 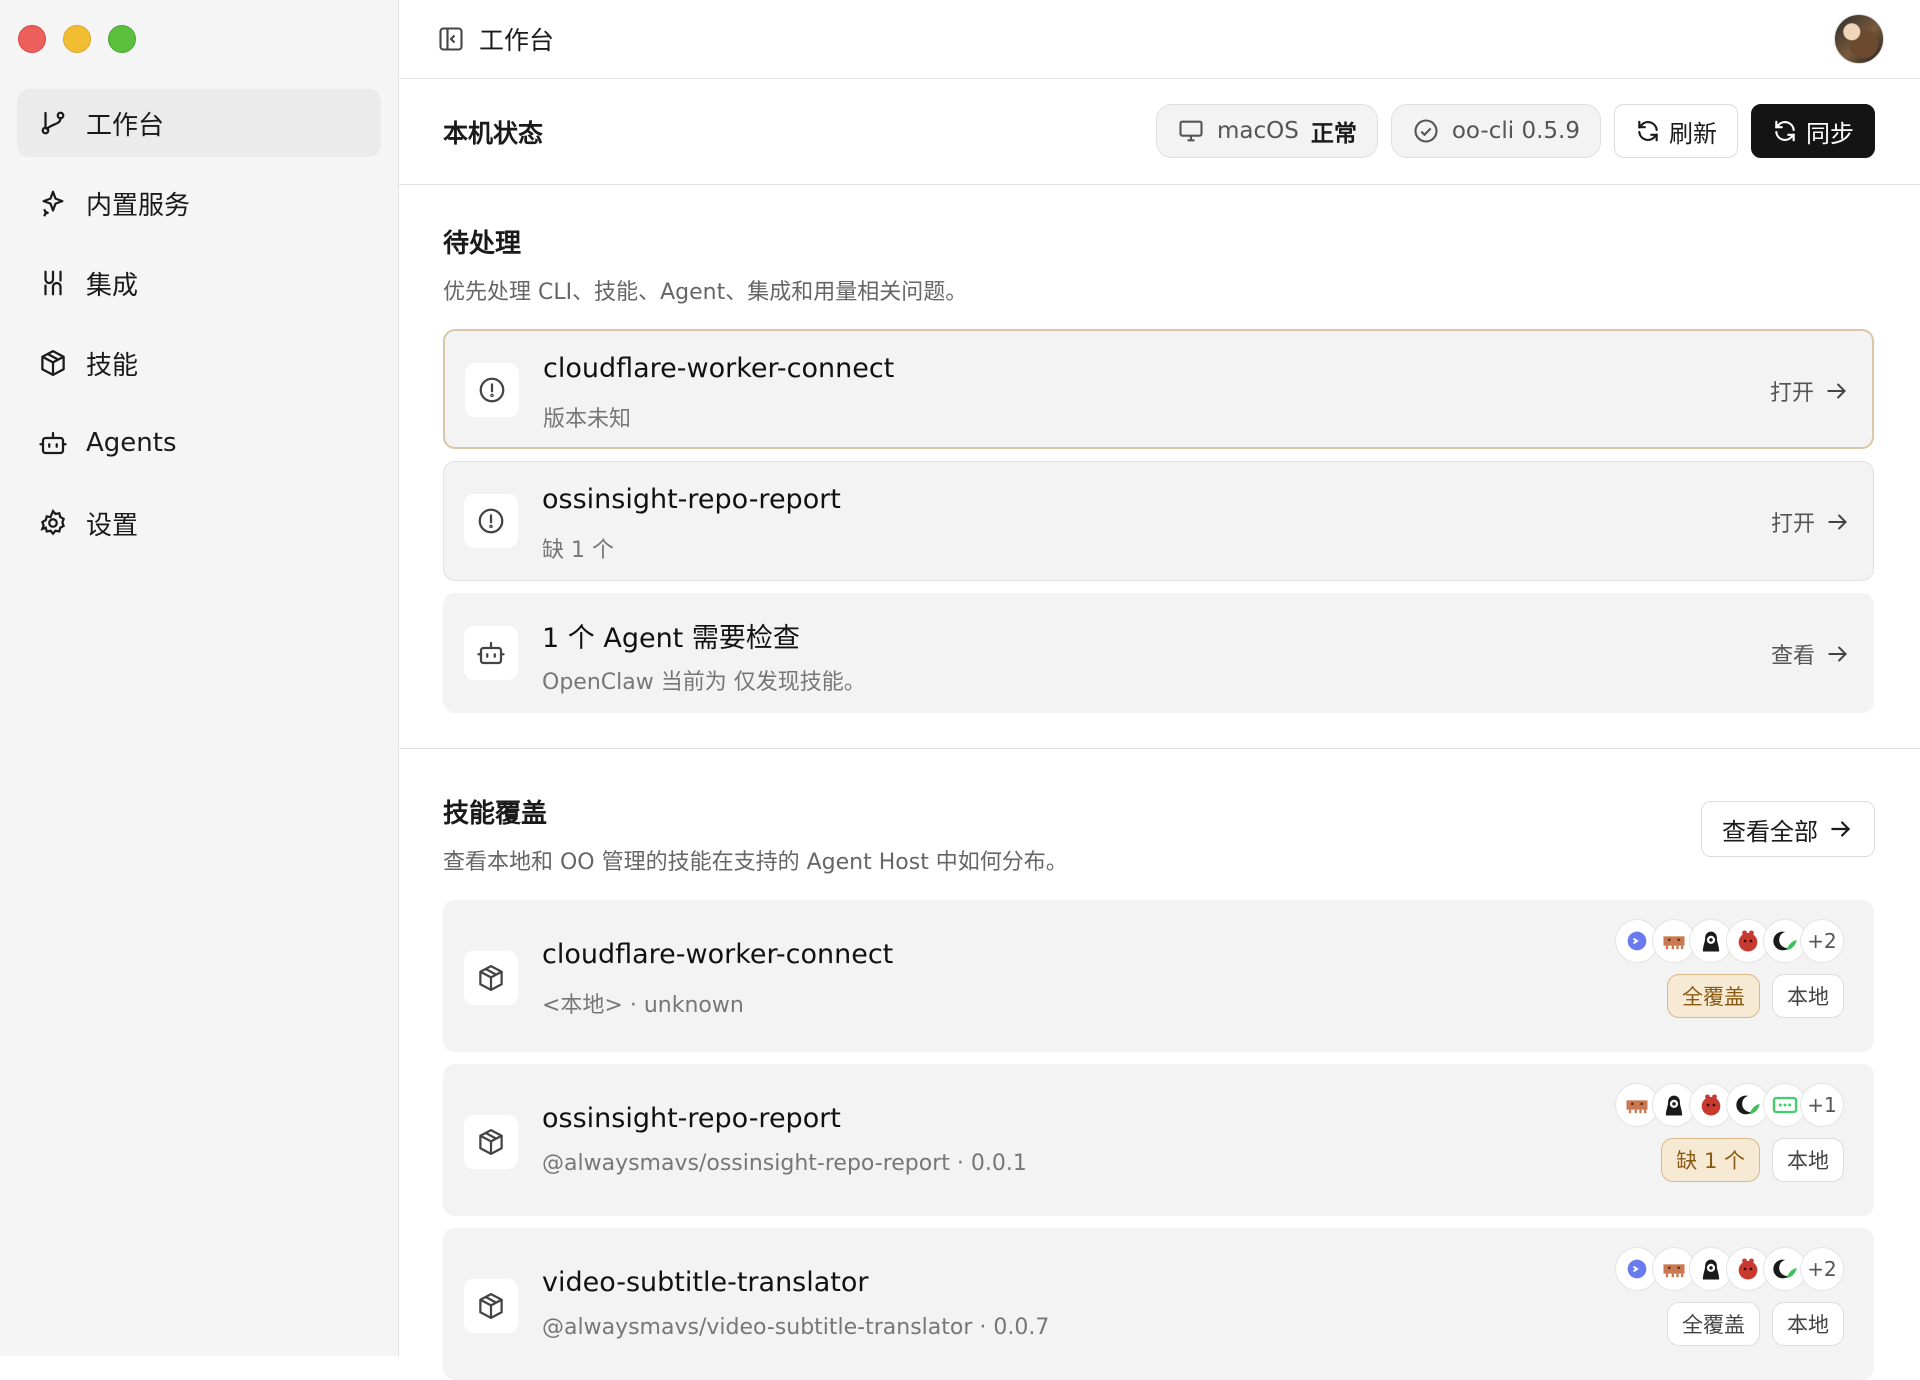 I want to click on sidebar-nav: 工作台 内置服务 集成 技能 Agents 设置, so click(x=199, y=329).